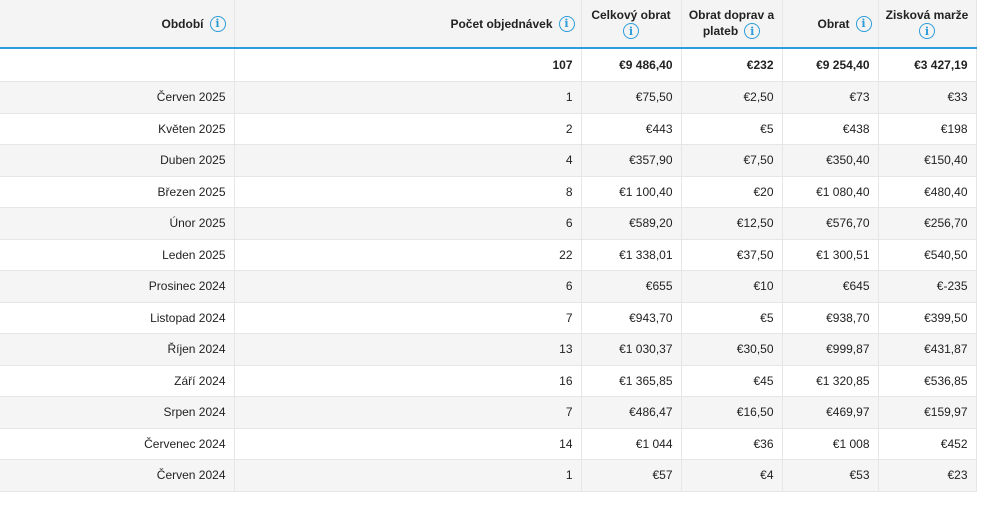 The height and width of the screenshot is (513, 989). Describe the element at coordinates (117, 349) in the screenshot. I see `cell-period: Říjen 2024` at that location.